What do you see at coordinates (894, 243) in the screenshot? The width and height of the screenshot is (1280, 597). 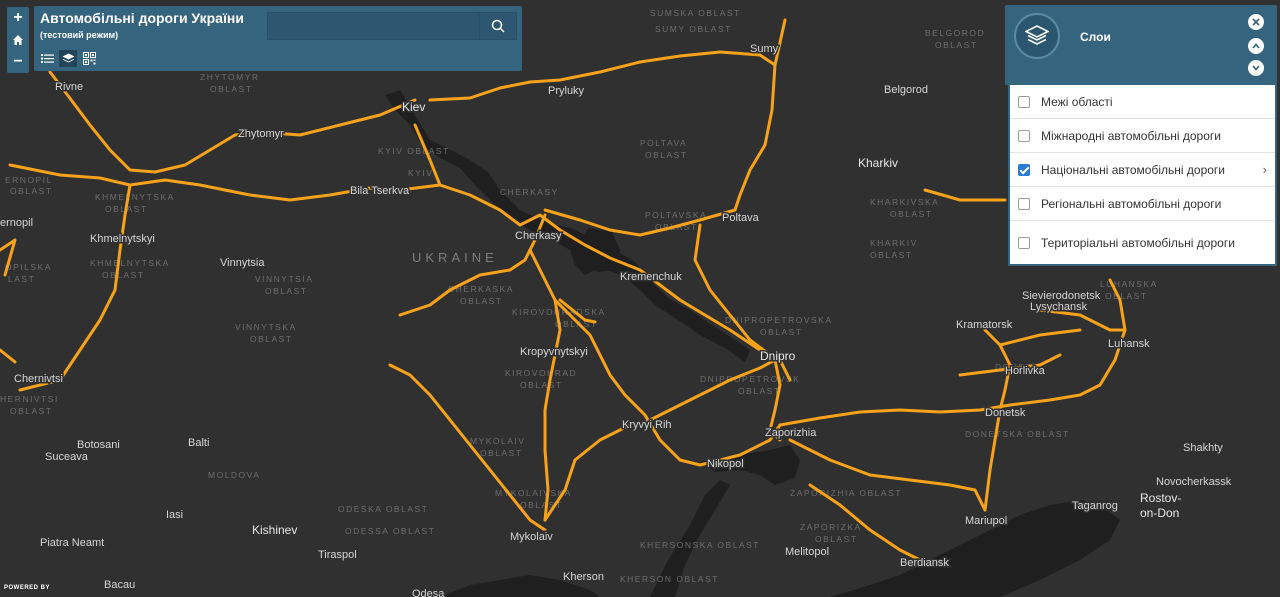 I see `svg-text: KHARKIV` at bounding box center [894, 243].